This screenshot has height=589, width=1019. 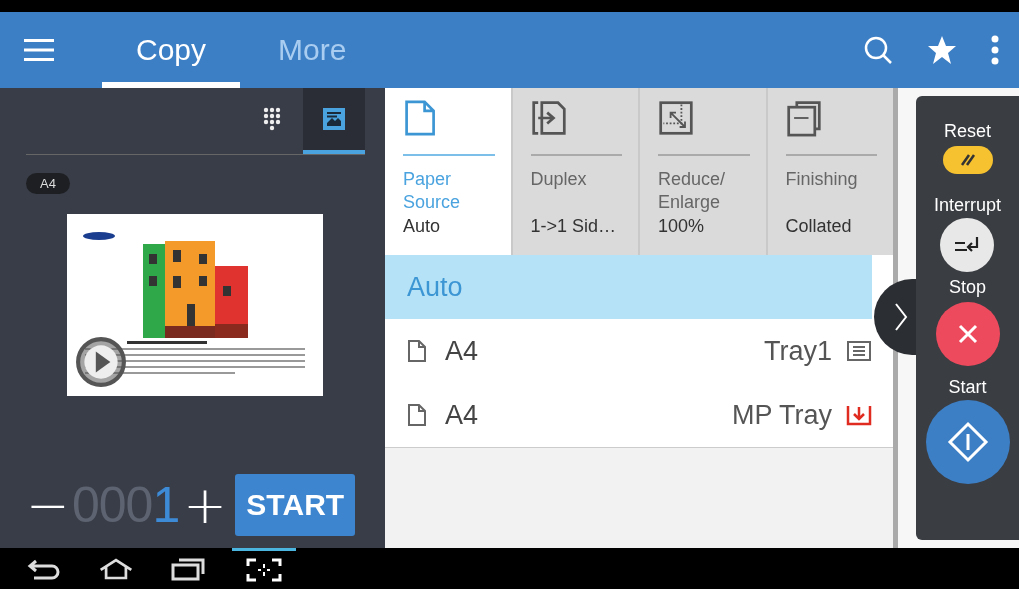 I want to click on more-options-icon, so click(x=995, y=50).